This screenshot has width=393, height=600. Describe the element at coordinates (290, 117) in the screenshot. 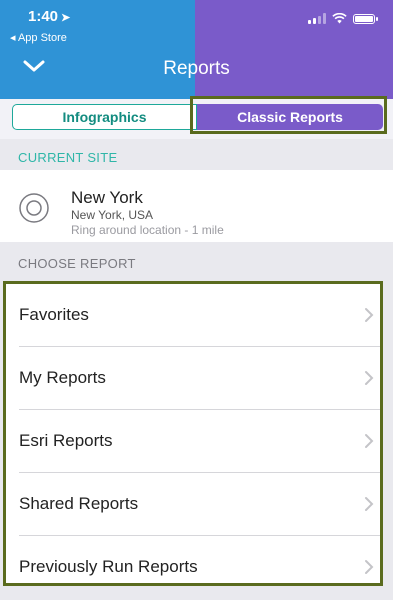

I see `tab-classic-reports: Classic Reports` at that location.